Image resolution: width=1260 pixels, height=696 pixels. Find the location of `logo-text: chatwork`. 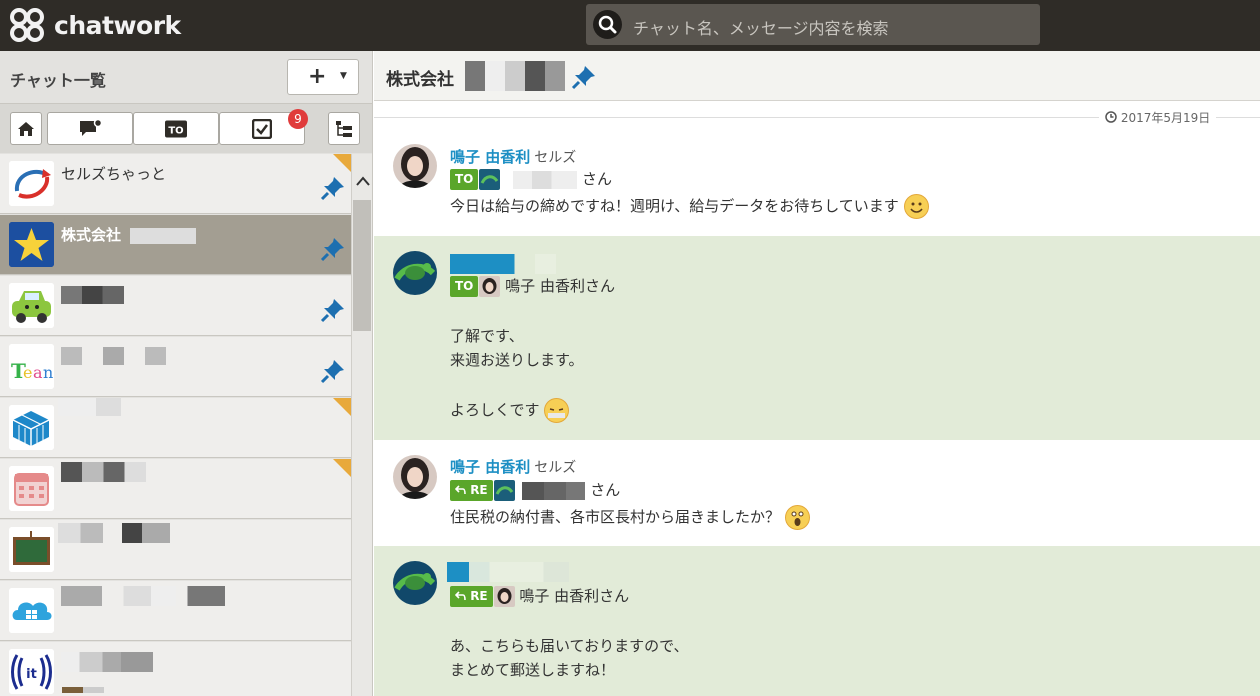

logo-text: chatwork is located at coordinates (117, 25).